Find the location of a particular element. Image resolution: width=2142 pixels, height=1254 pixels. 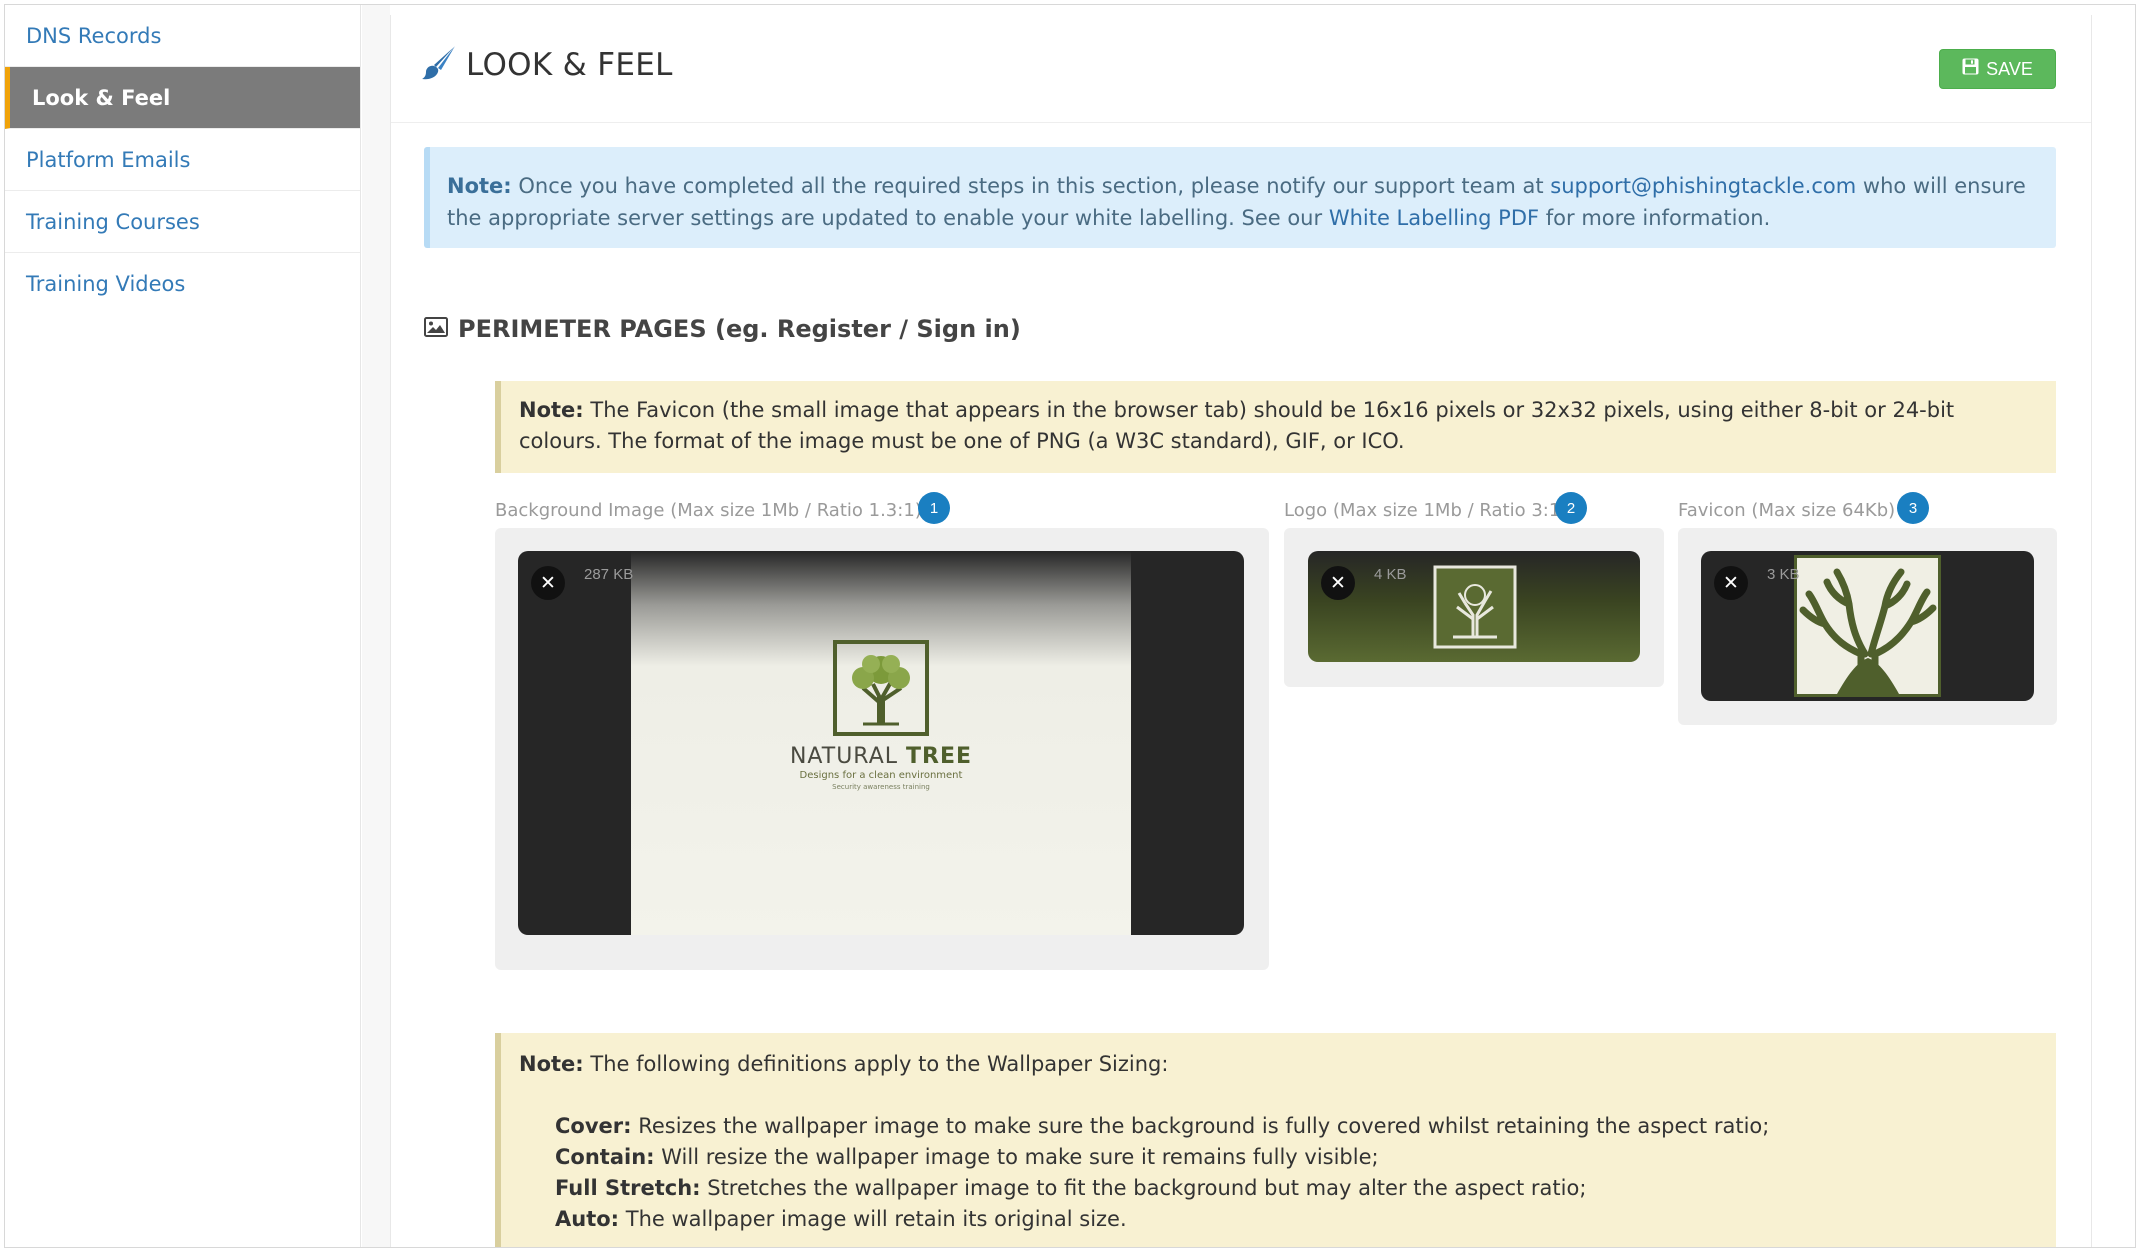

favicon-thumbnail is located at coordinates (1867, 626).